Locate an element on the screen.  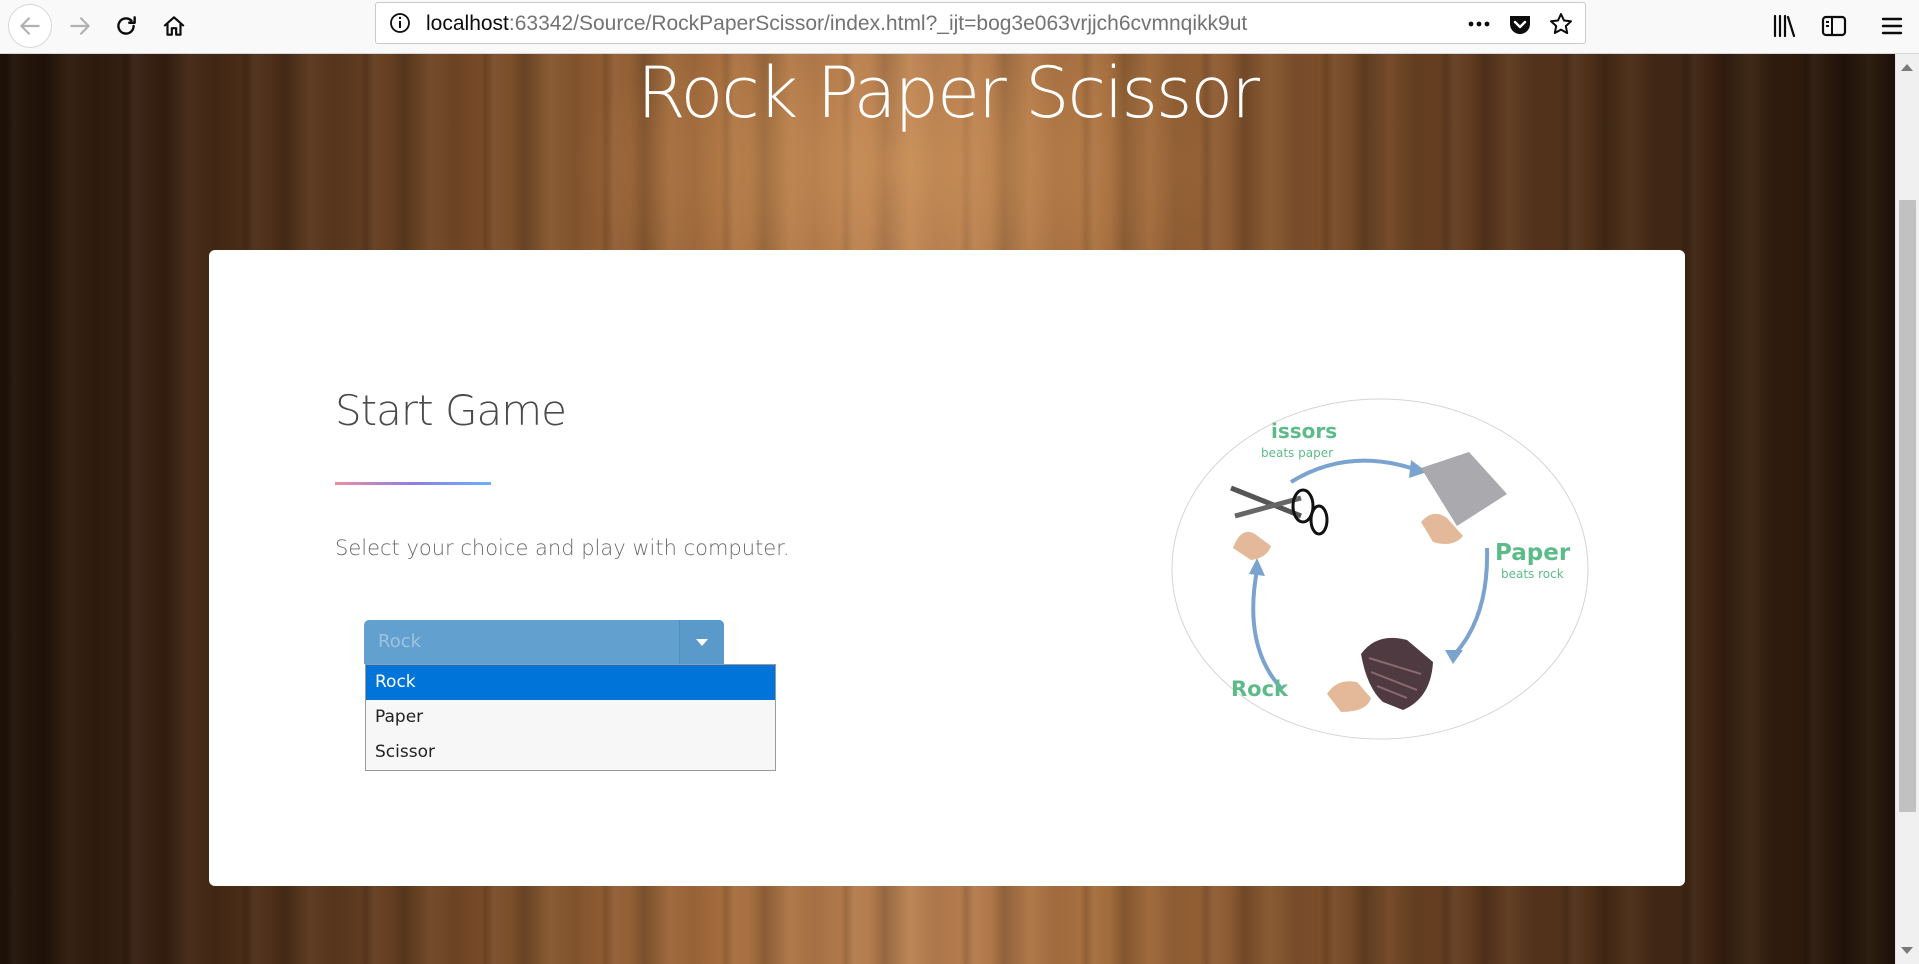
reload-button is located at coordinates (126, 26).